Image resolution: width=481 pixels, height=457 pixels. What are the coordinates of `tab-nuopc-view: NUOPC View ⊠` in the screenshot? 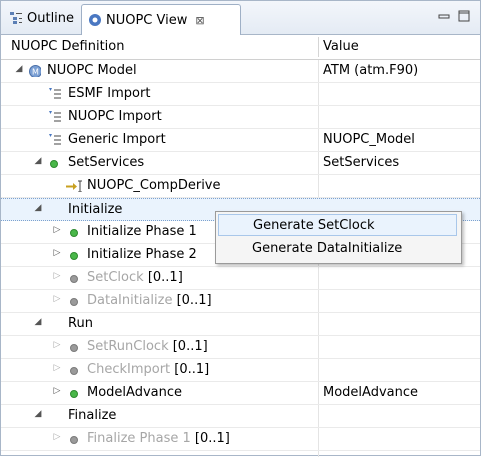 It's located at (161, 19).